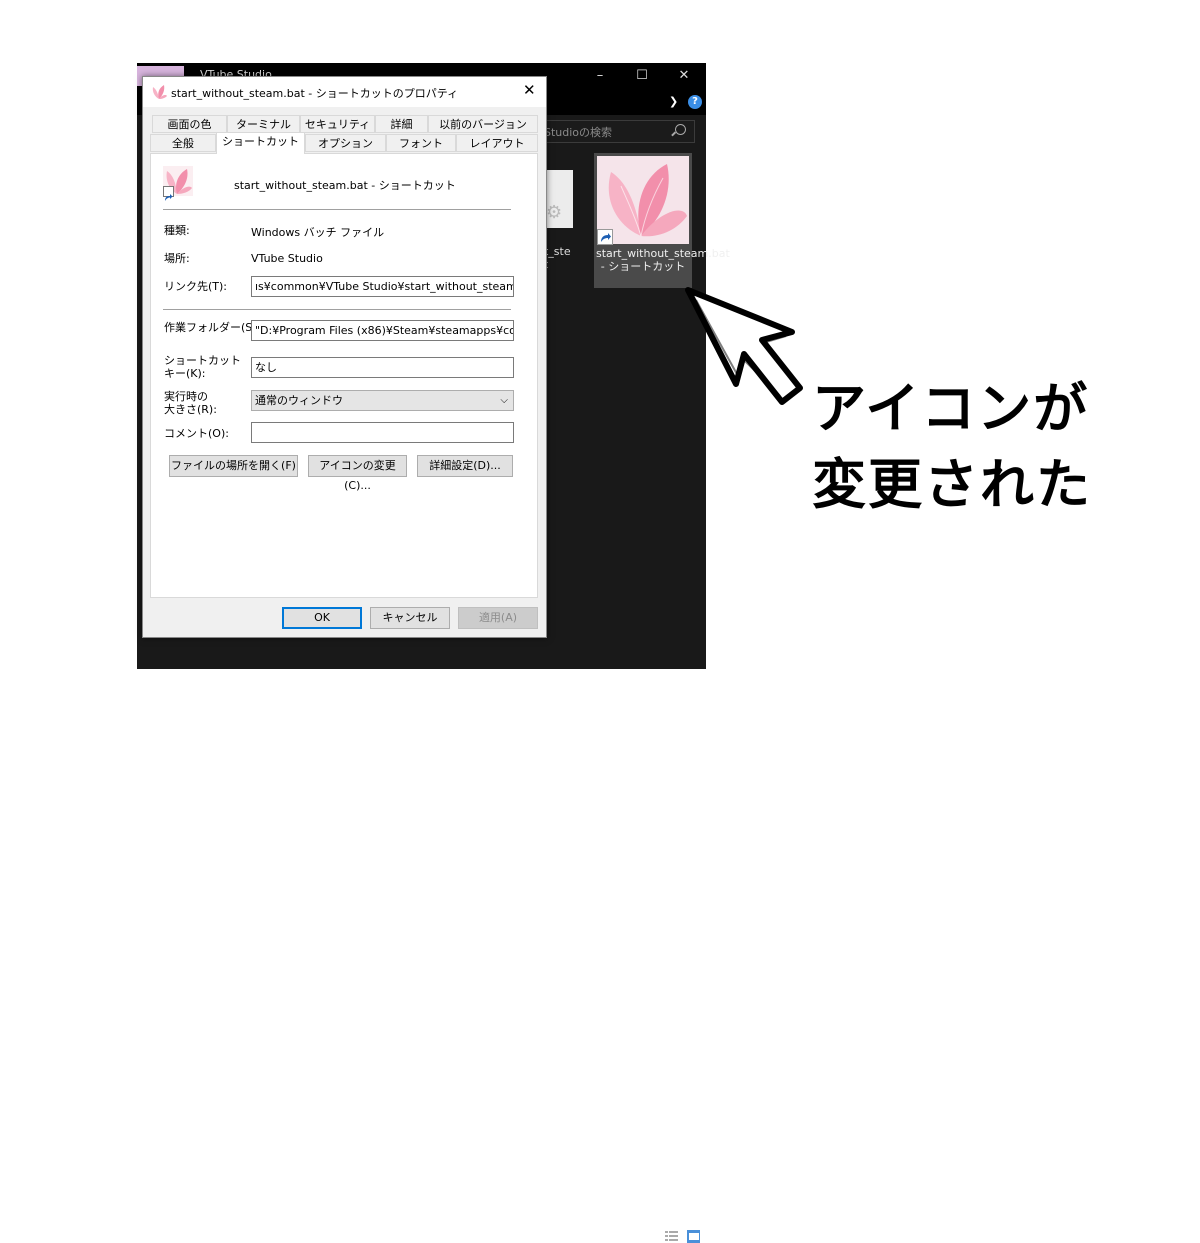 Image resolution: width=1200 pixels, height=1243 pixels. What do you see at coordinates (952, 484) in the screenshot?
I see `annotation-line2: 変更された` at bounding box center [952, 484].